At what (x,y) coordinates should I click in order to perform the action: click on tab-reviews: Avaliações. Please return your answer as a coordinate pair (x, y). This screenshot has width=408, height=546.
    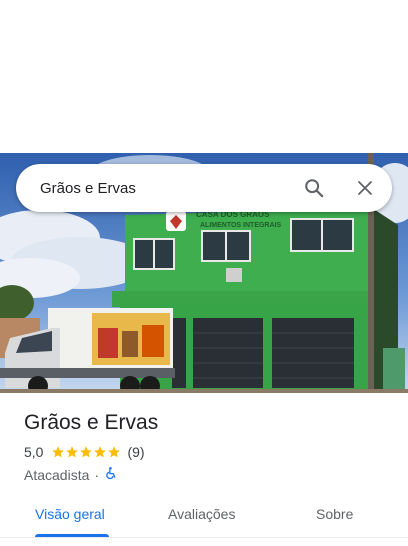
    Looking at the image, I should click on (201, 514).